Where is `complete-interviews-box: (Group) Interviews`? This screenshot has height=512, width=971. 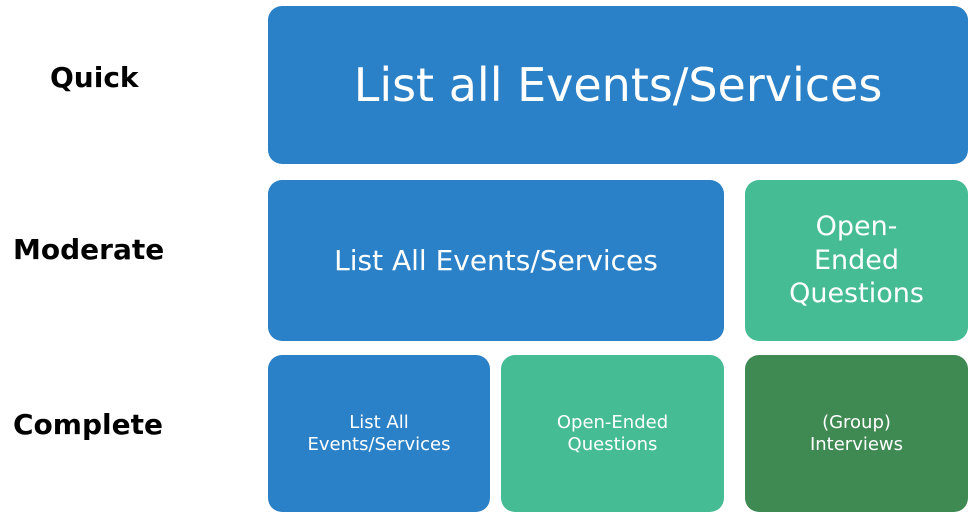 complete-interviews-box: (Group) Interviews is located at coordinates (856, 433).